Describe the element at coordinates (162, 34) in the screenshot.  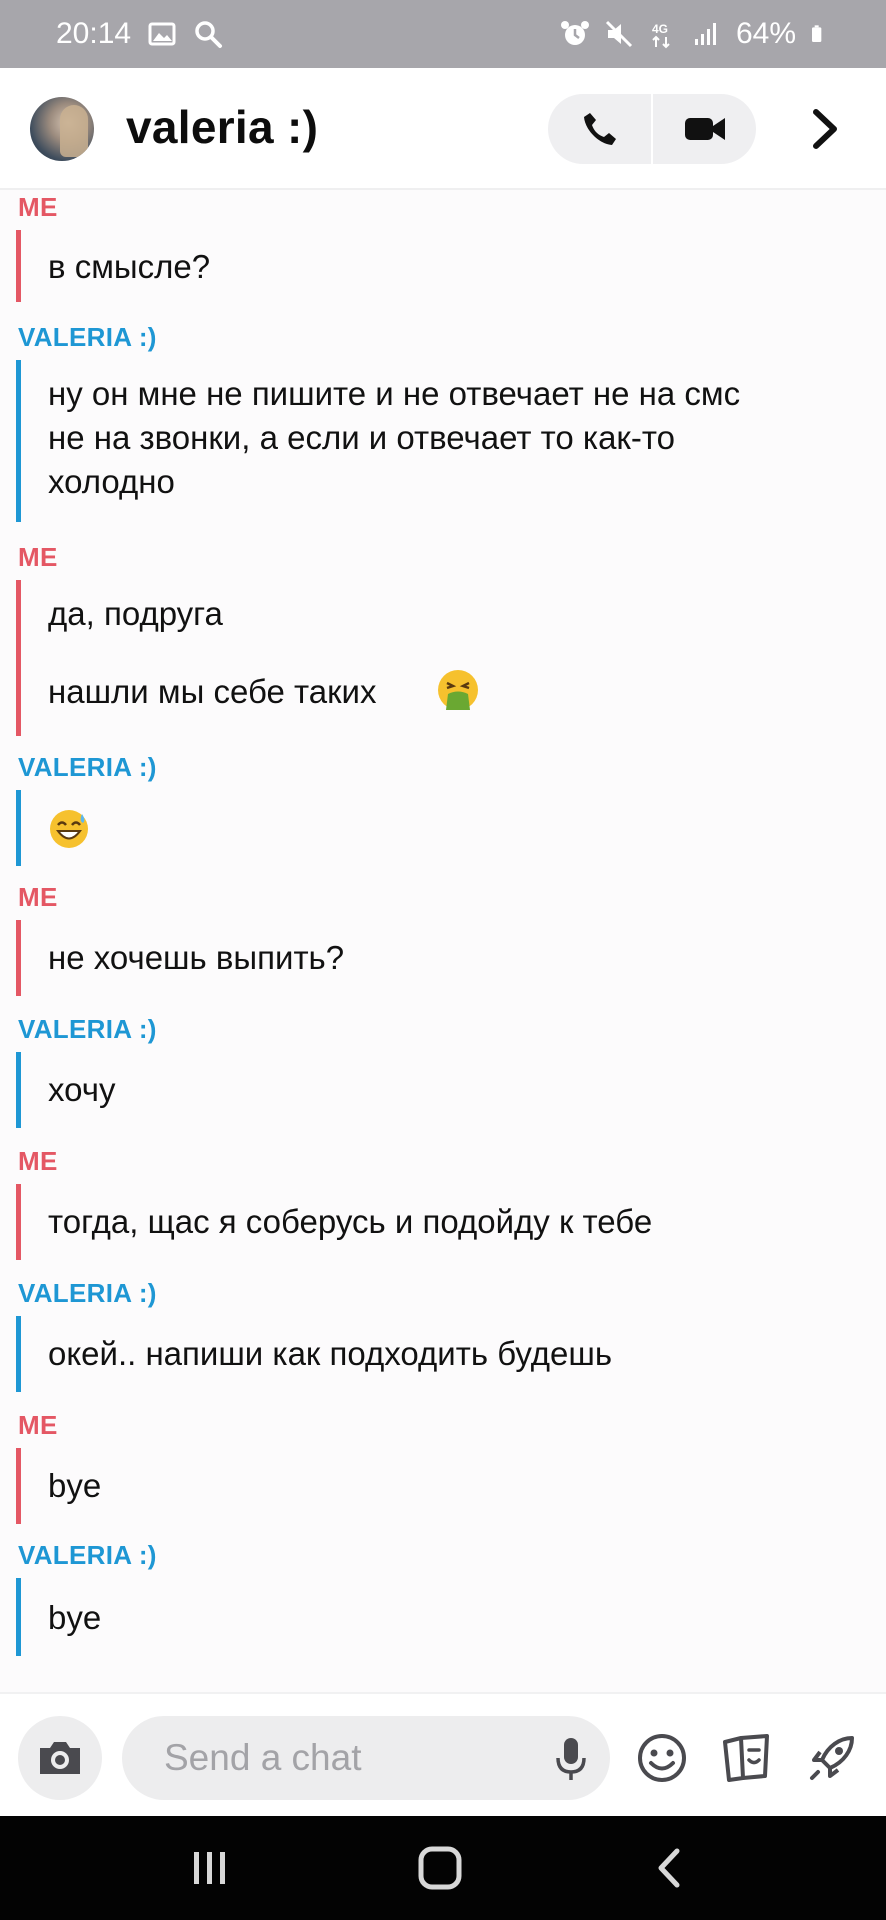
I see `gallery-icon` at that location.